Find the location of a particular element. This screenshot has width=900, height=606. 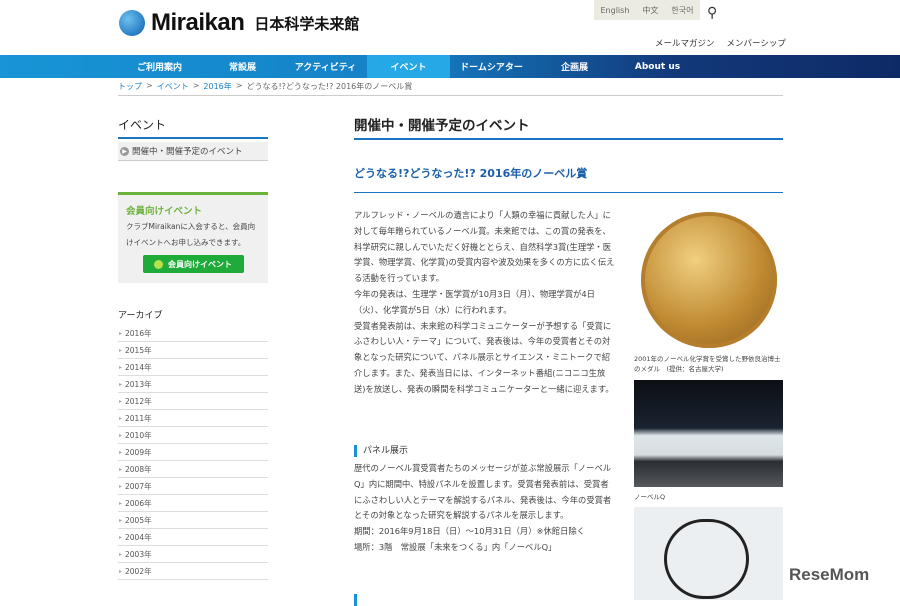

nobel-medal-image is located at coordinates (708, 280).